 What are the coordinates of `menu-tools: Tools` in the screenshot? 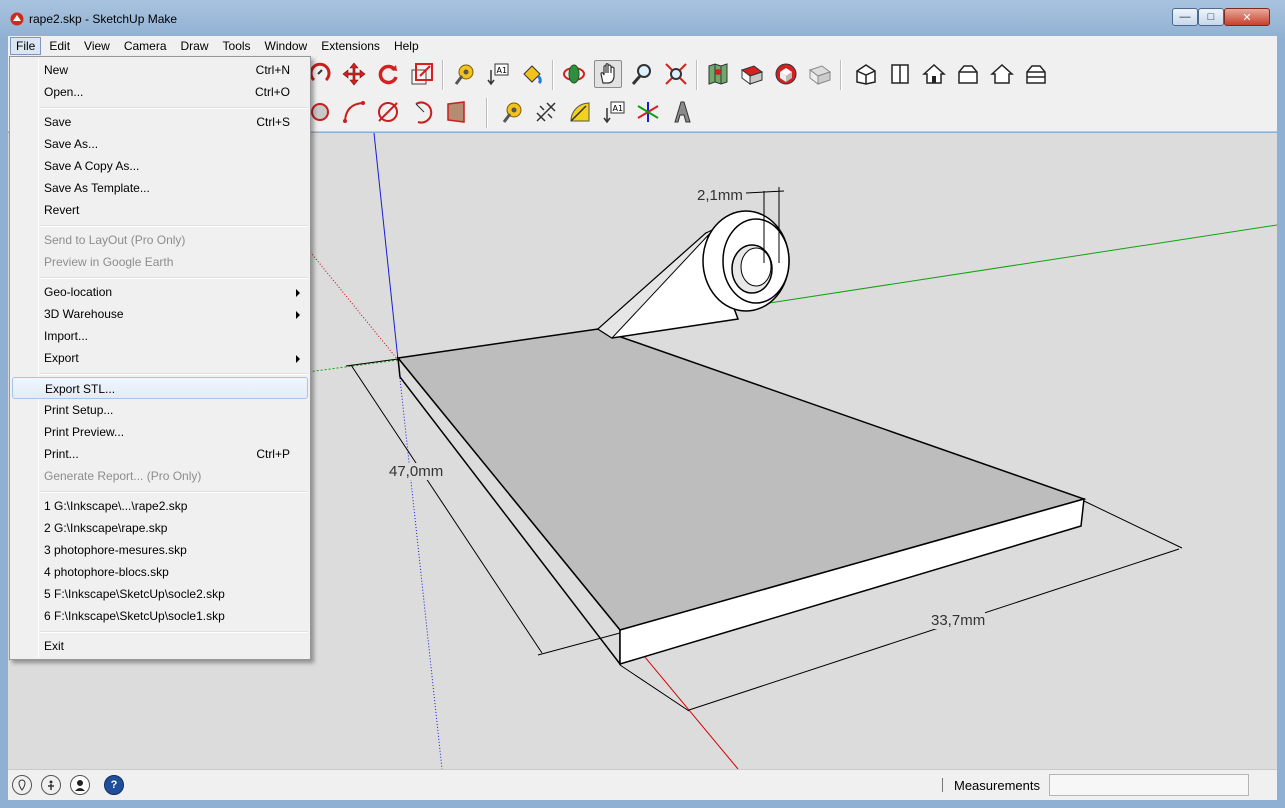 It's located at (237, 46).